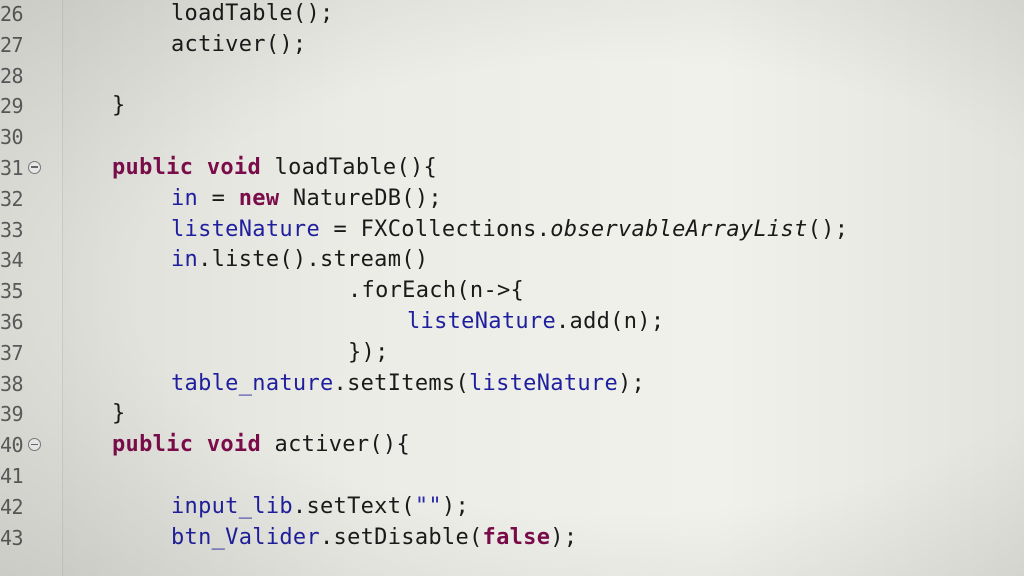  Describe the element at coordinates (12, 229) in the screenshot. I see `line-number: 33` at that location.